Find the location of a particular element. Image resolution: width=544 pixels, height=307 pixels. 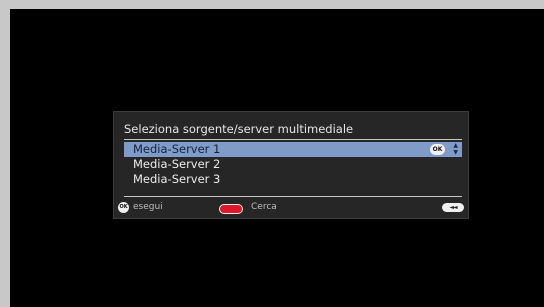

button-legend: OK esegui Cerca ◄◄ is located at coordinates (292, 208).